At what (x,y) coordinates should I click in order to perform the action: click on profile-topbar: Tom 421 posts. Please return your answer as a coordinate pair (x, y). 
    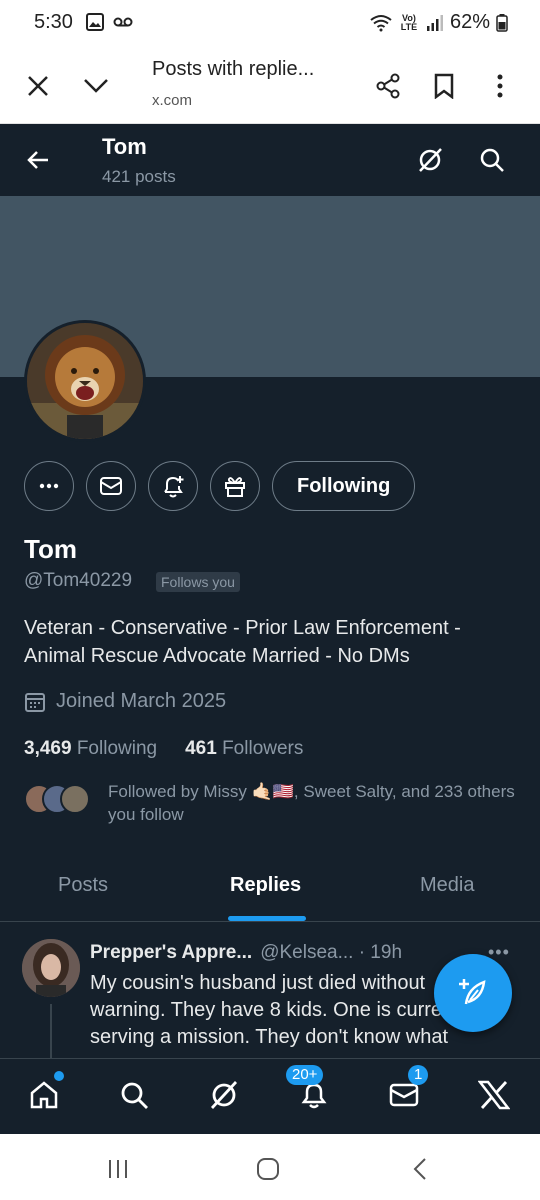
    Looking at the image, I should click on (270, 160).